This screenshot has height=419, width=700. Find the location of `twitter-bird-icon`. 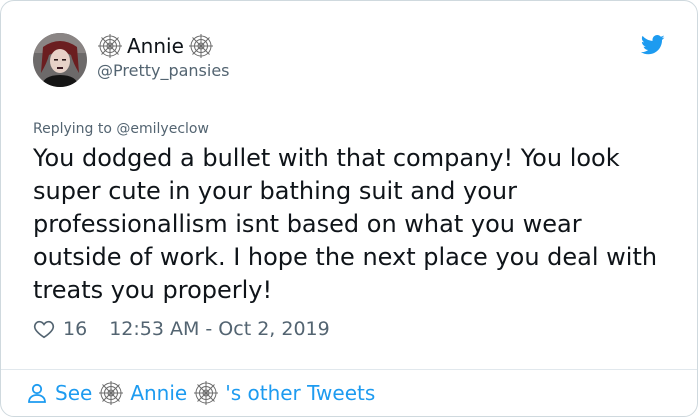

twitter-bird-icon is located at coordinates (652, 45).